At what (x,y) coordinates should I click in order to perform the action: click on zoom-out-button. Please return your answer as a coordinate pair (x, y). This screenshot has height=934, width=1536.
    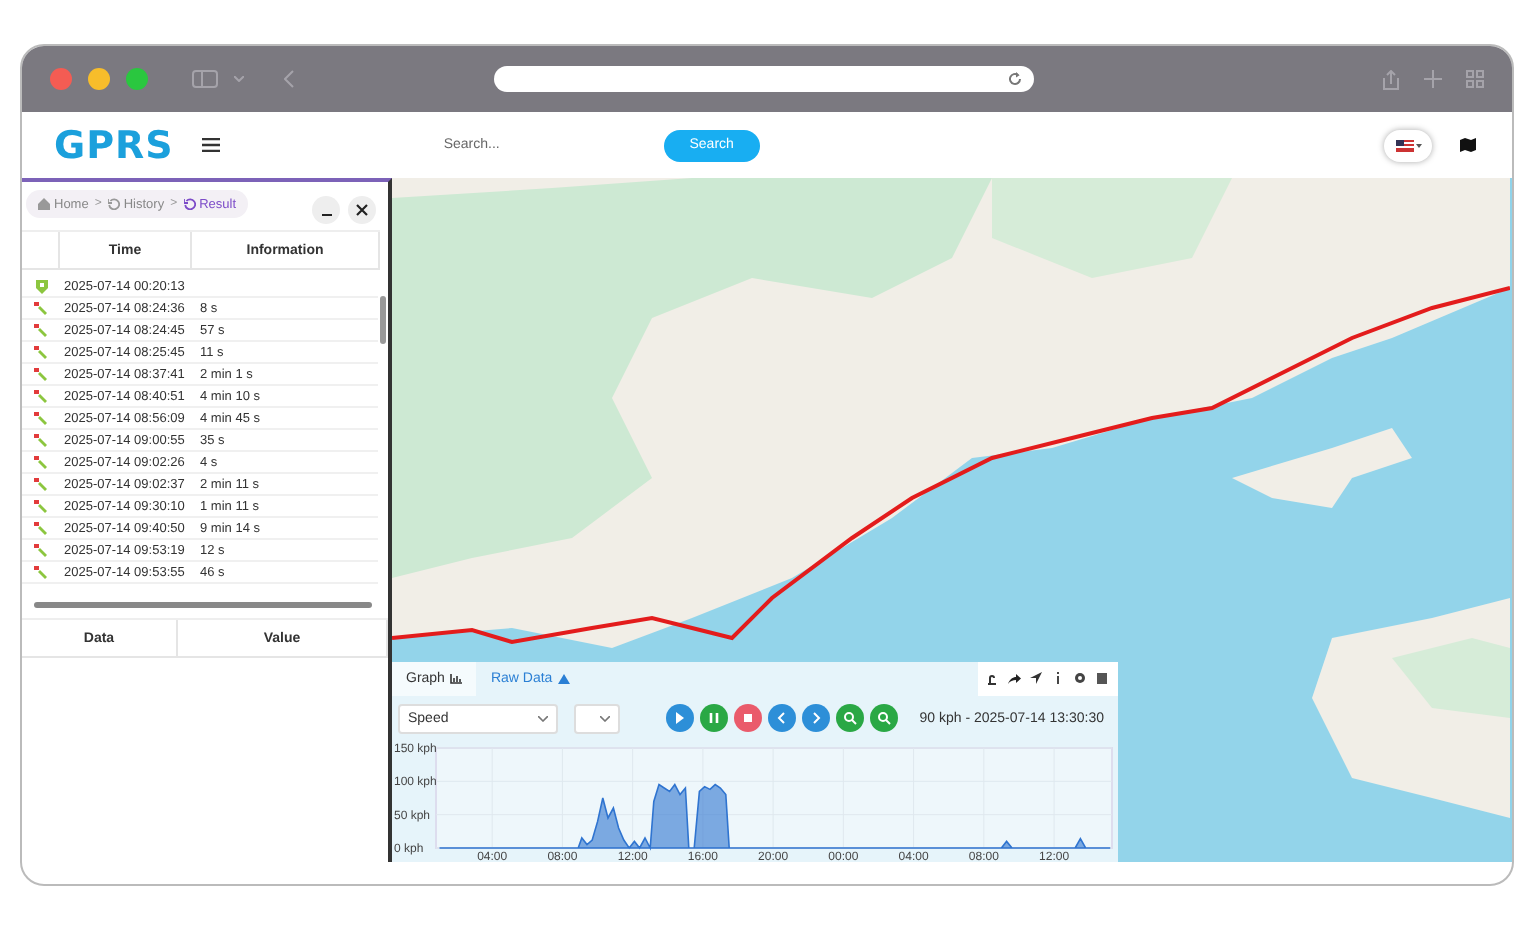
    Looking at the image, I should click on (884, 718).